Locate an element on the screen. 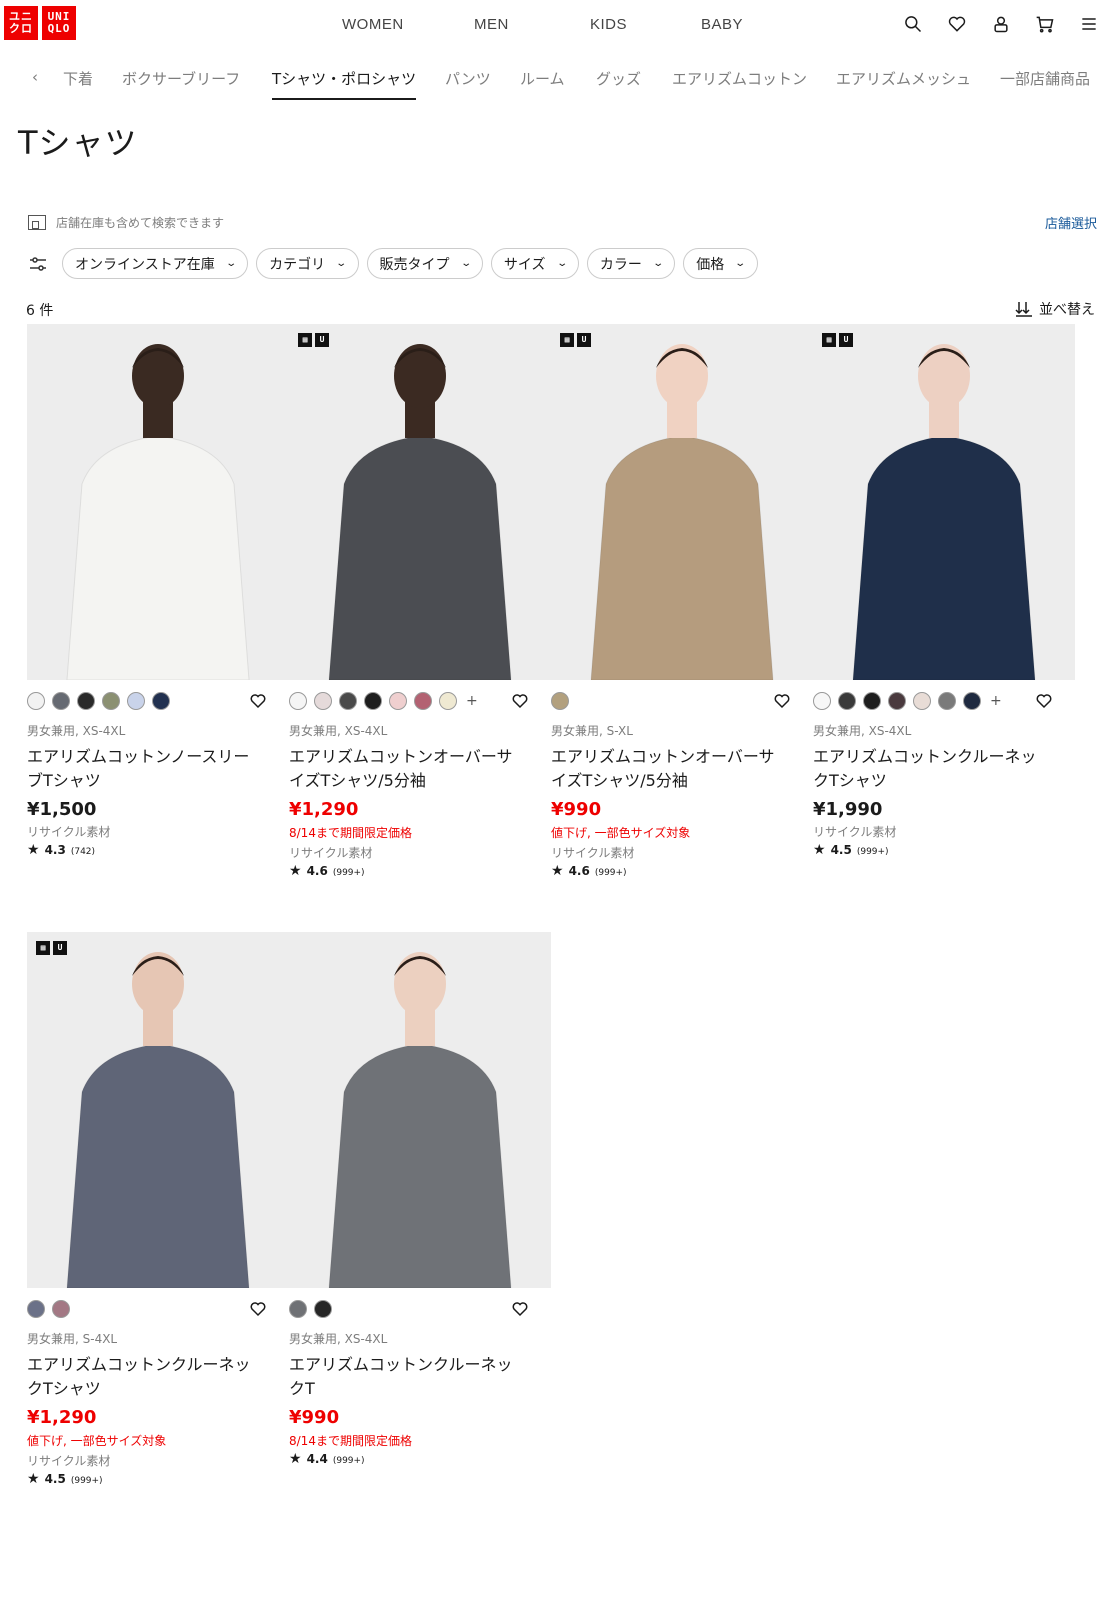 This screenshot has height=1618, width=1117. filter-sliders-icon is located at coordinates (38, 264).